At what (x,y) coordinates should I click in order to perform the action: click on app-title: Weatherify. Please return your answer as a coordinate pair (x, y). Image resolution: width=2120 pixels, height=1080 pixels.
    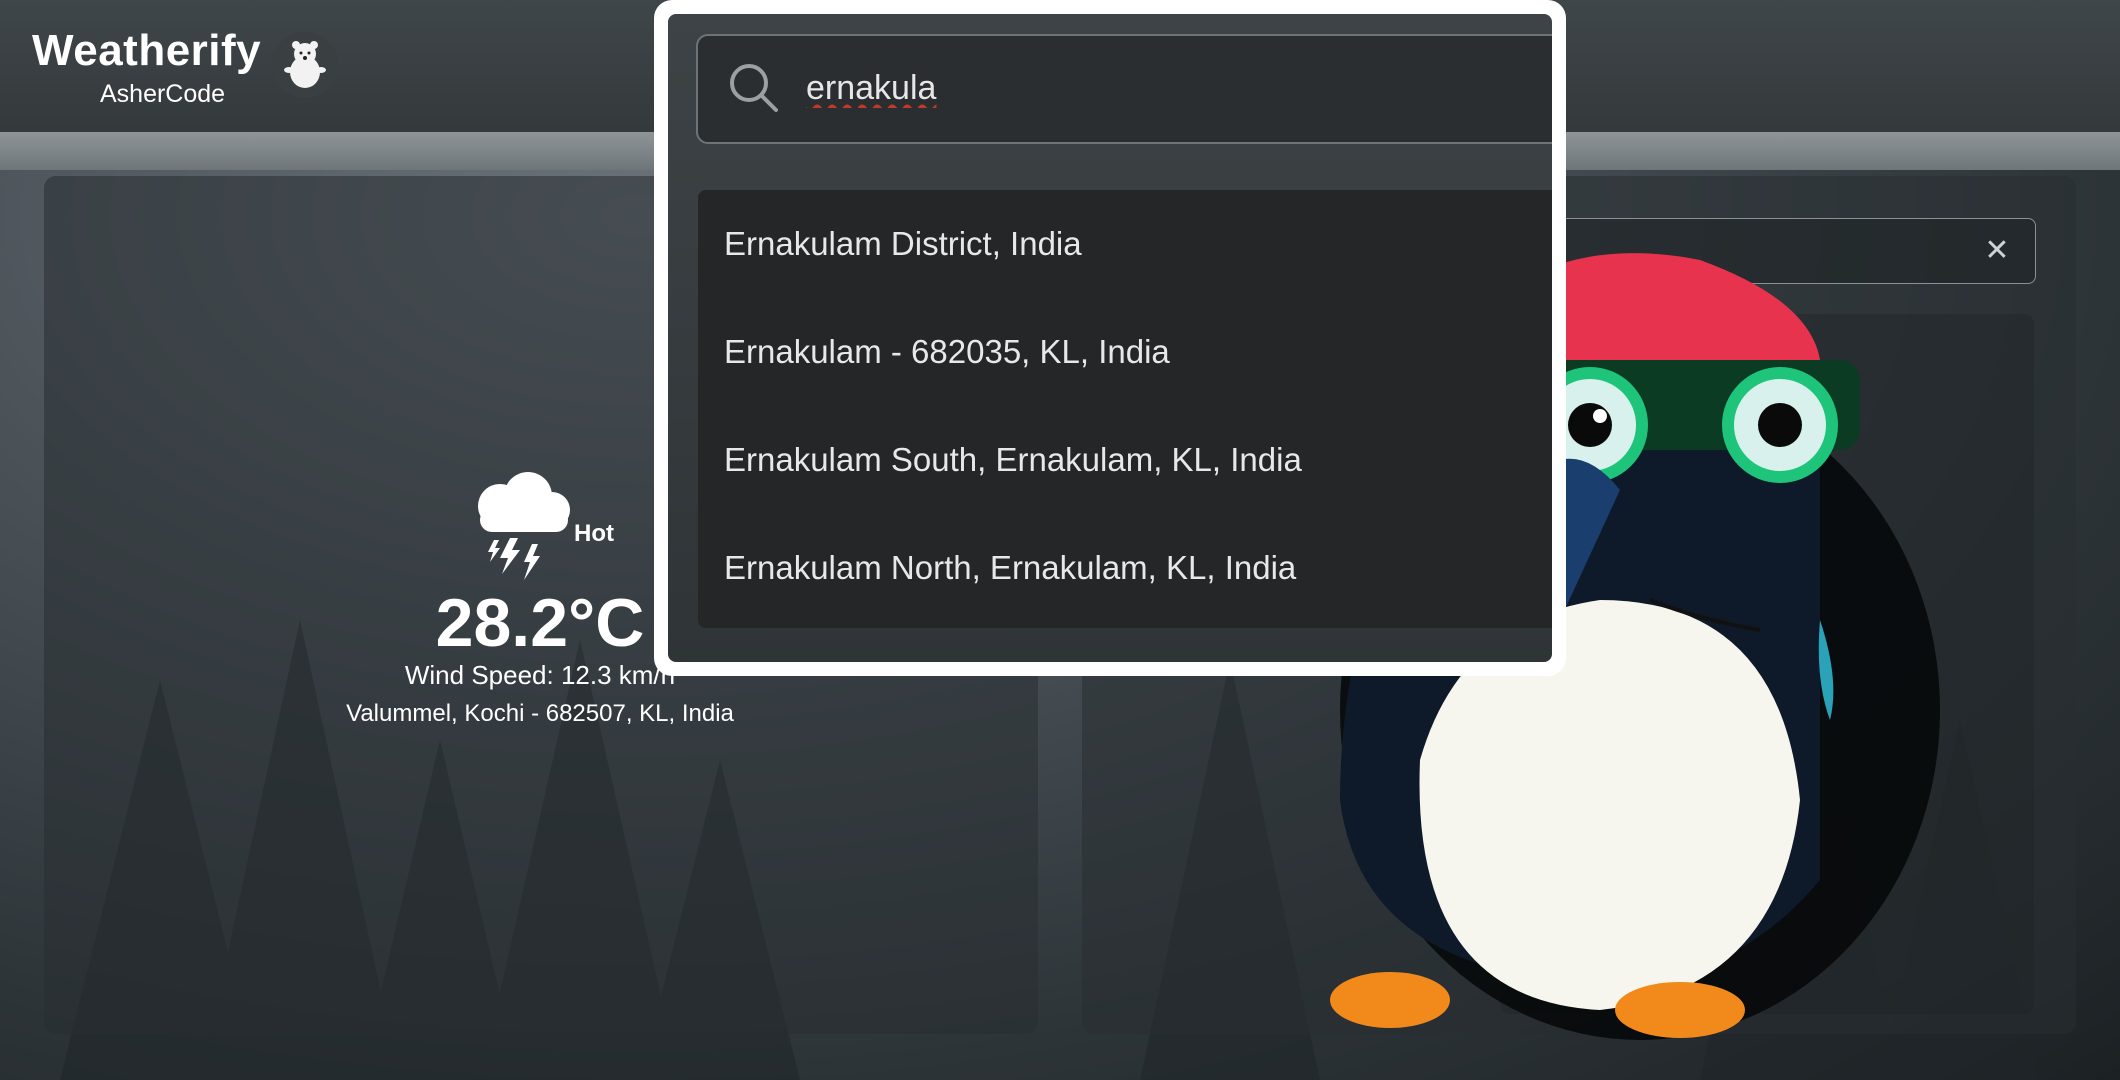
    Looking at the image, I should click on (147, 50).